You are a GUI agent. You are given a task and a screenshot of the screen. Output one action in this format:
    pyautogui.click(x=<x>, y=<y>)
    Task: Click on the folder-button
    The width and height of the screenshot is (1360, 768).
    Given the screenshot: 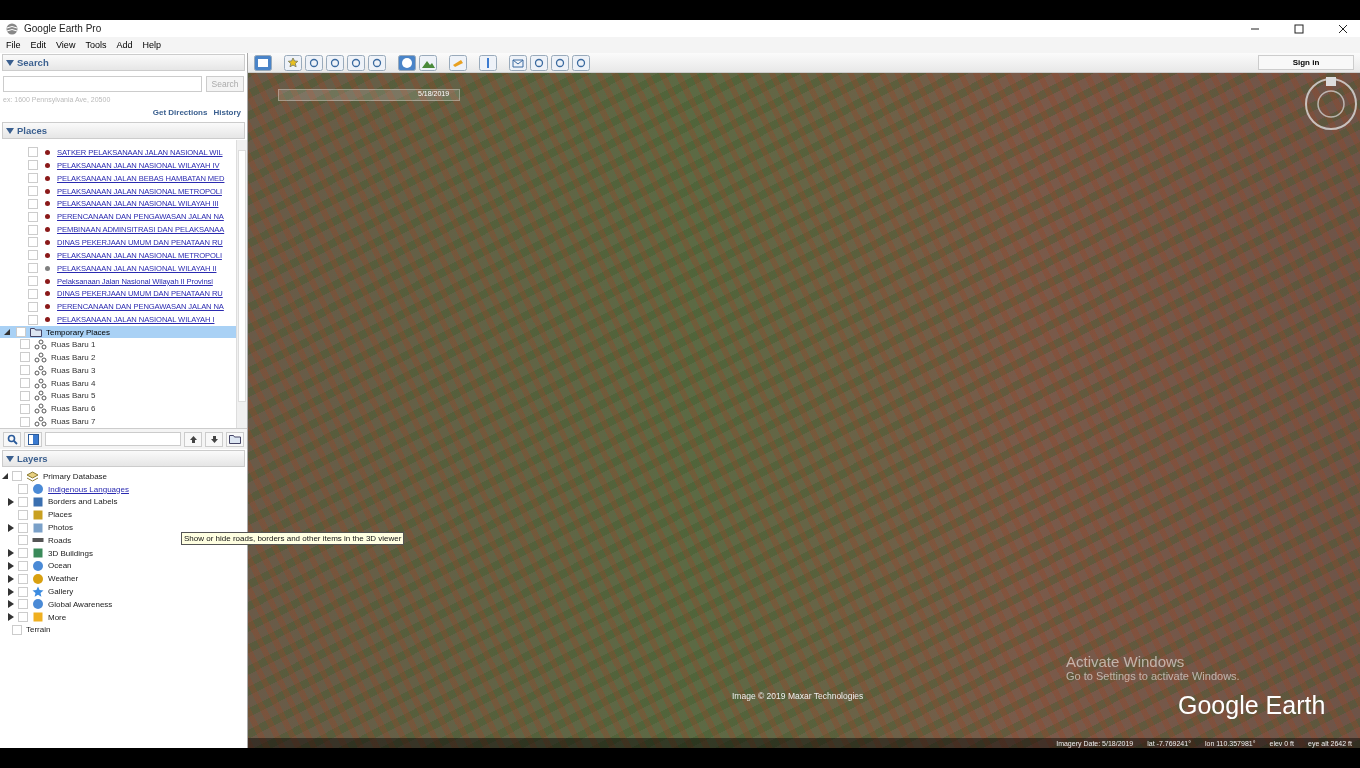 What is the action you would take?
    pyautogui.click(x=235, y=439)
    